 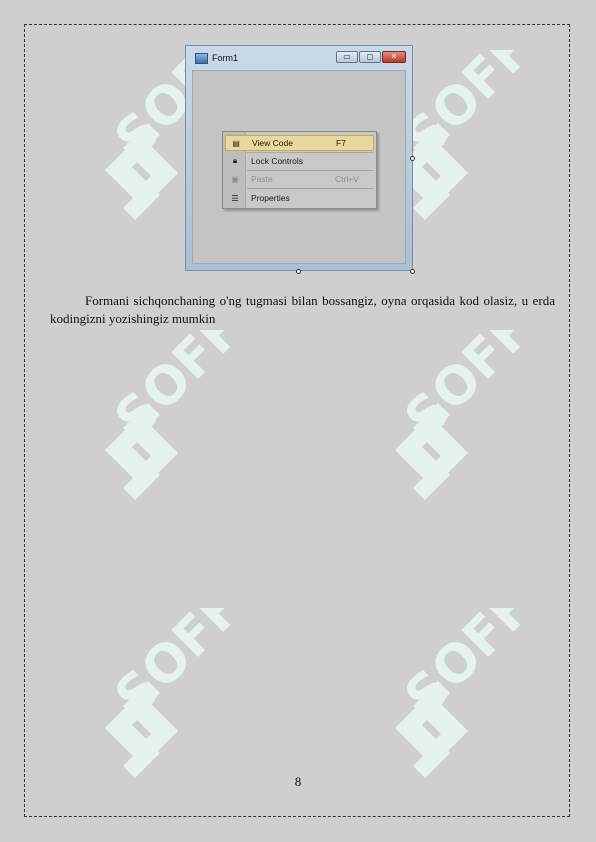 I want to click on menu-item-shortcut: Ctrl+V, so click(x=347, y=179).